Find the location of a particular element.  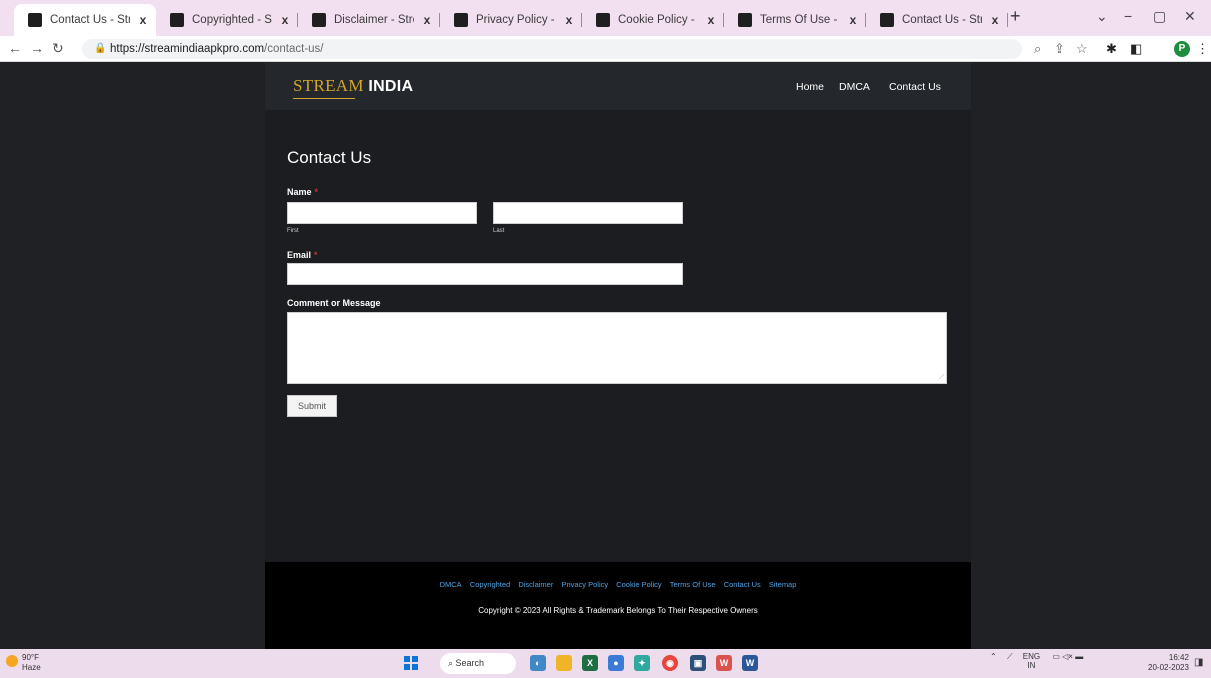

search-label: Search is located at coordinates (470, 663).